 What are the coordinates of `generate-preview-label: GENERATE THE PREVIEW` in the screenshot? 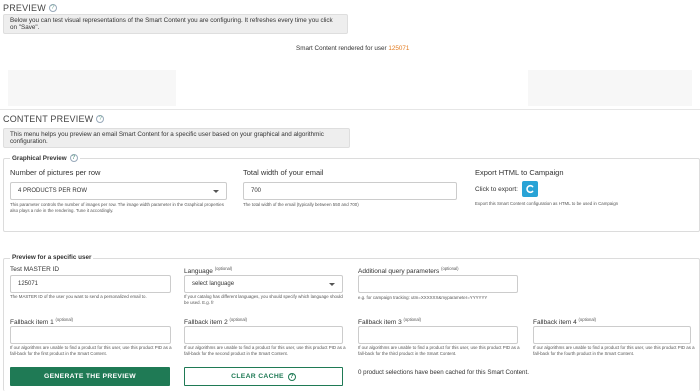 It's located at (90, 376).